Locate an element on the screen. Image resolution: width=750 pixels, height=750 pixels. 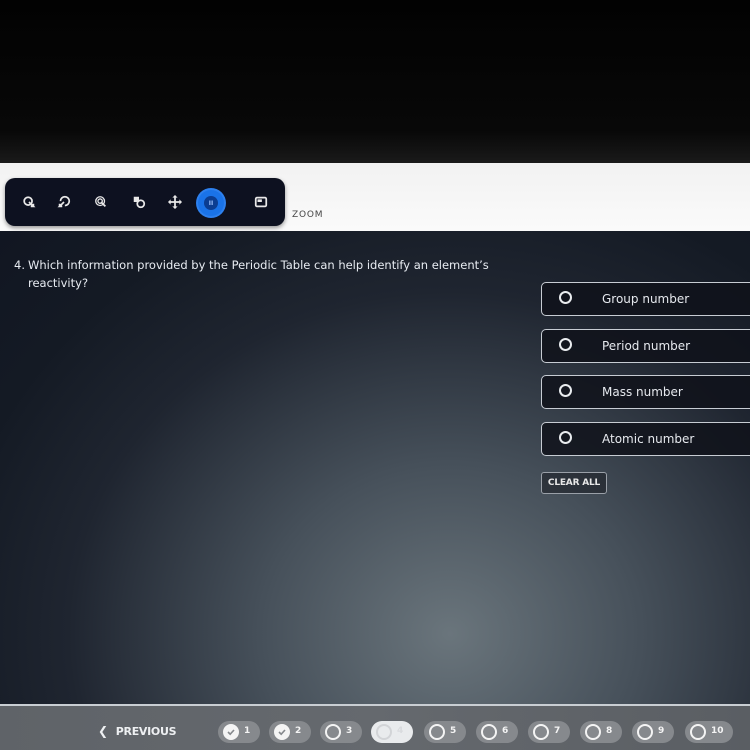
answer-option-mass-number: Mass number is located at coordinates (645, 392).